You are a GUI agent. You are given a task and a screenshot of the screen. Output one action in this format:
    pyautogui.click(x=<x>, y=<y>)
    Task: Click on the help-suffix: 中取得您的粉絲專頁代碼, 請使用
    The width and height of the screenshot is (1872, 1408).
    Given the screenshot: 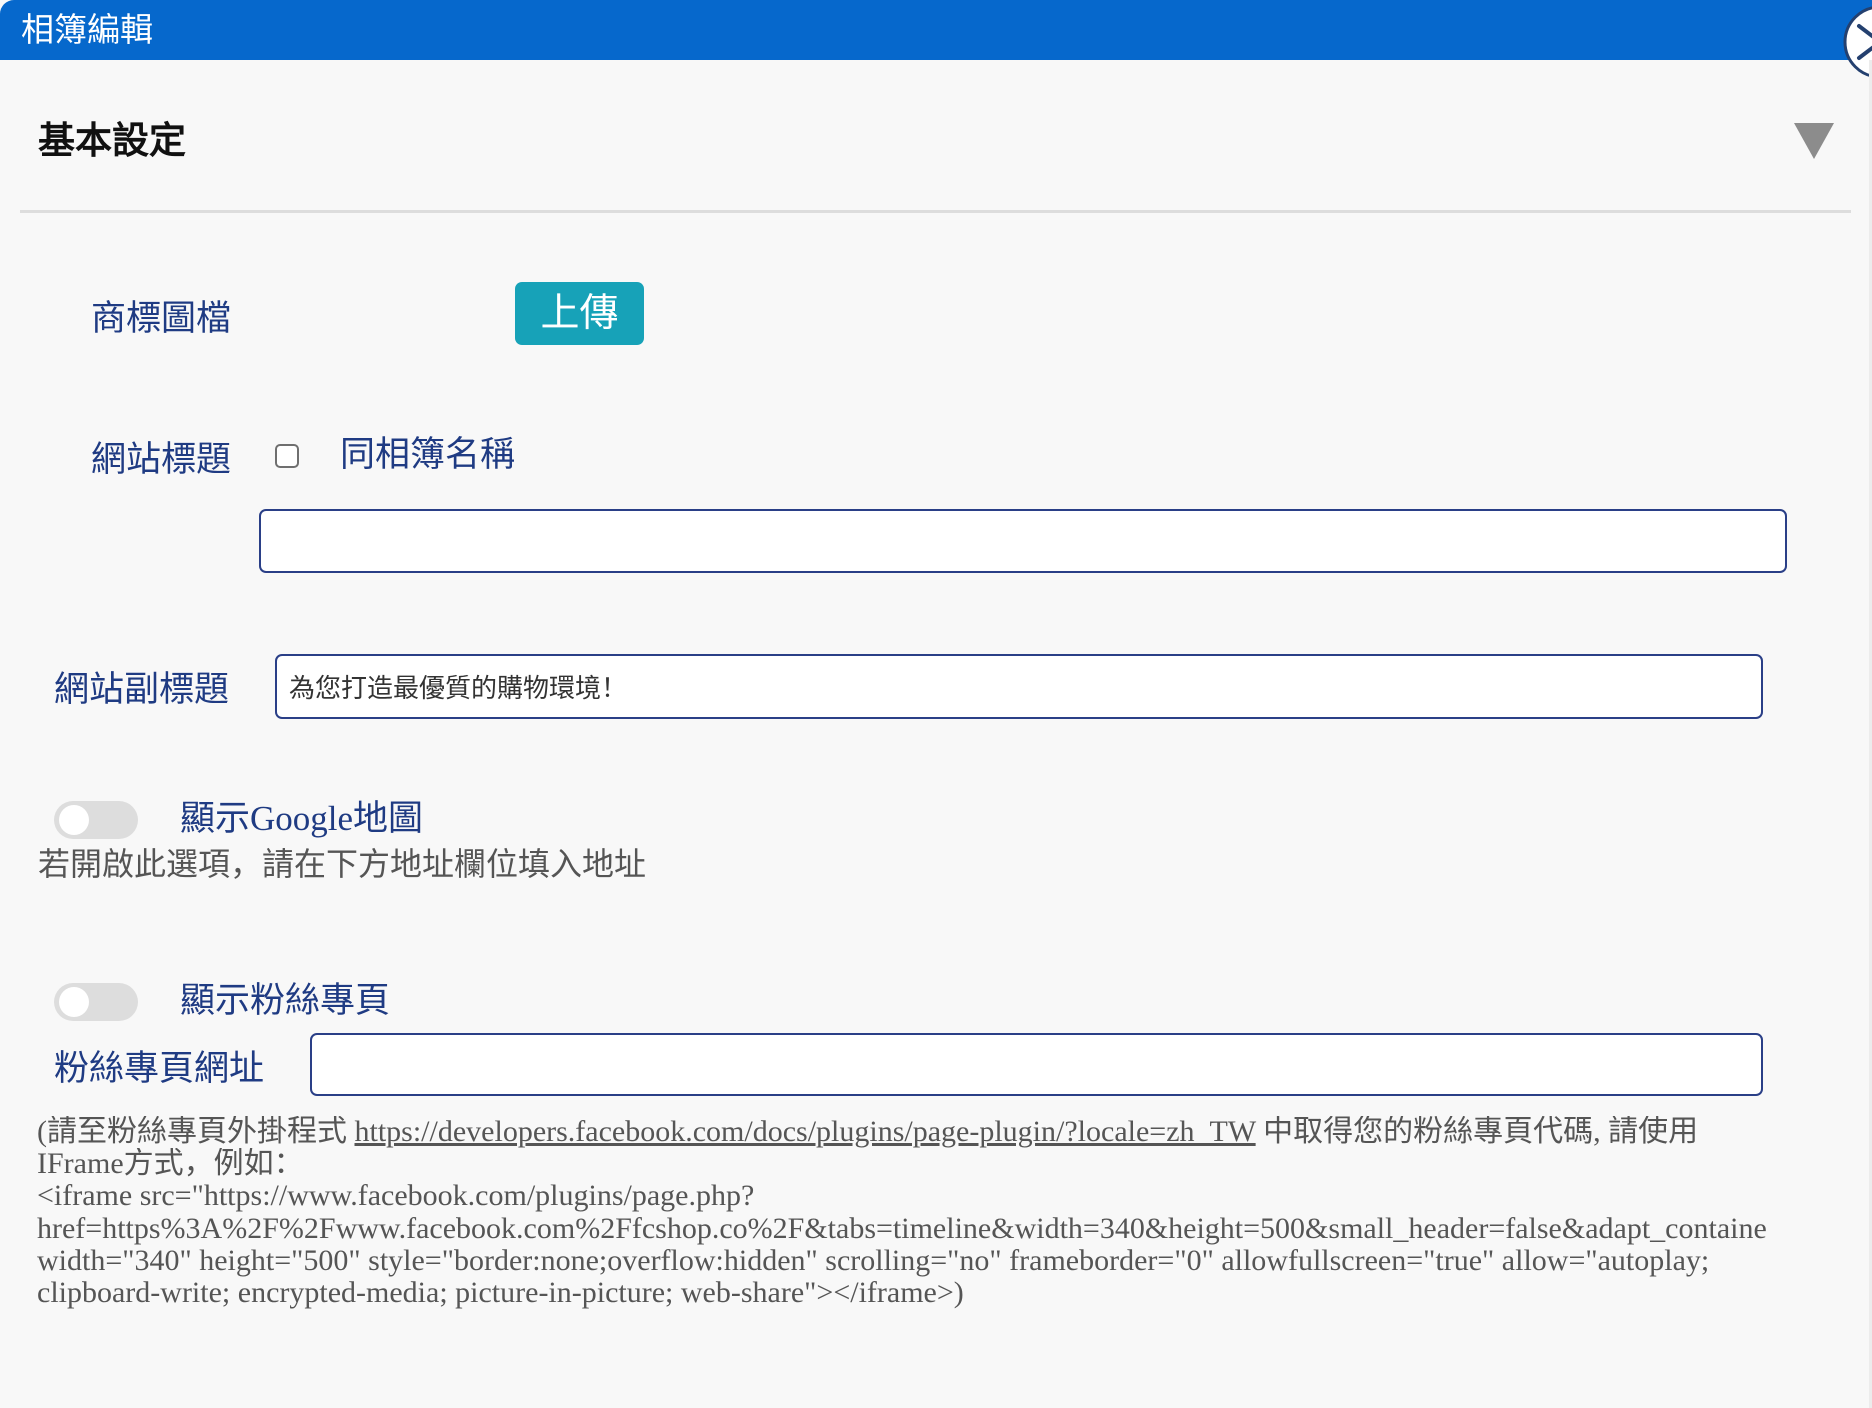 What is the action you would take?
    pyautogui.click(x=1477, y=1132)
    